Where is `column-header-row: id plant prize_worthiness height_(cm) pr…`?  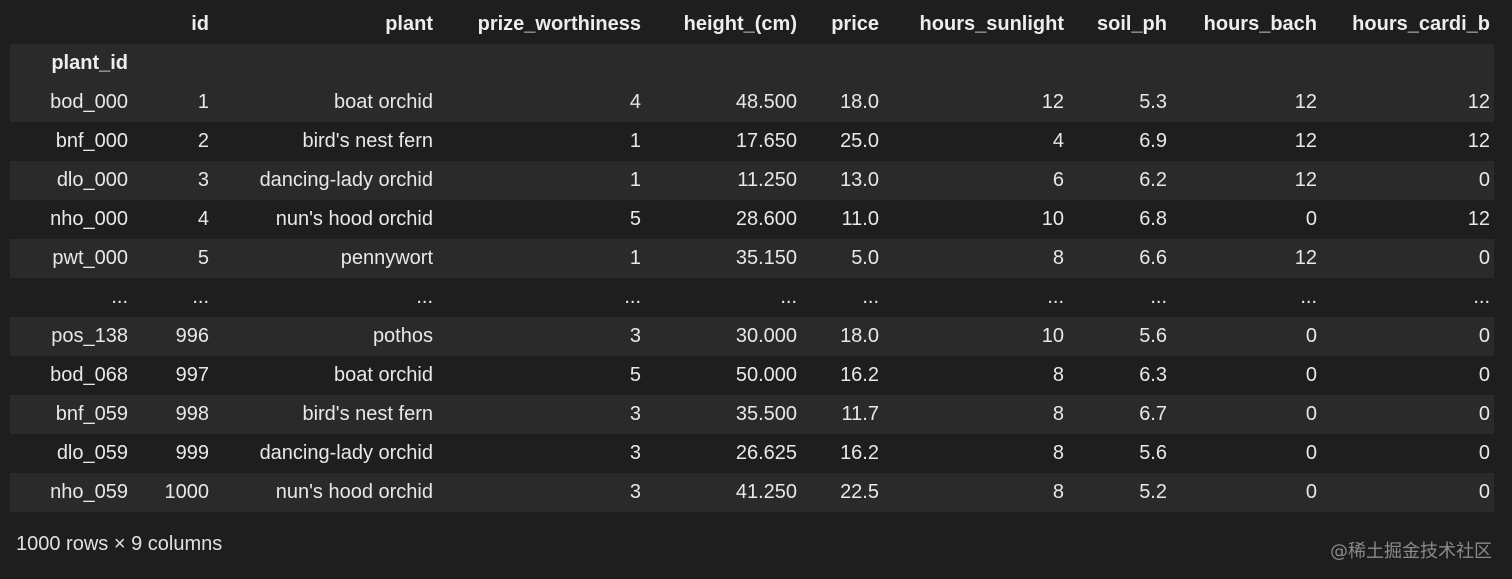 column-header-row: id plant prize_worthiness height_(cm) pr… is located at coordinates (752, 24).